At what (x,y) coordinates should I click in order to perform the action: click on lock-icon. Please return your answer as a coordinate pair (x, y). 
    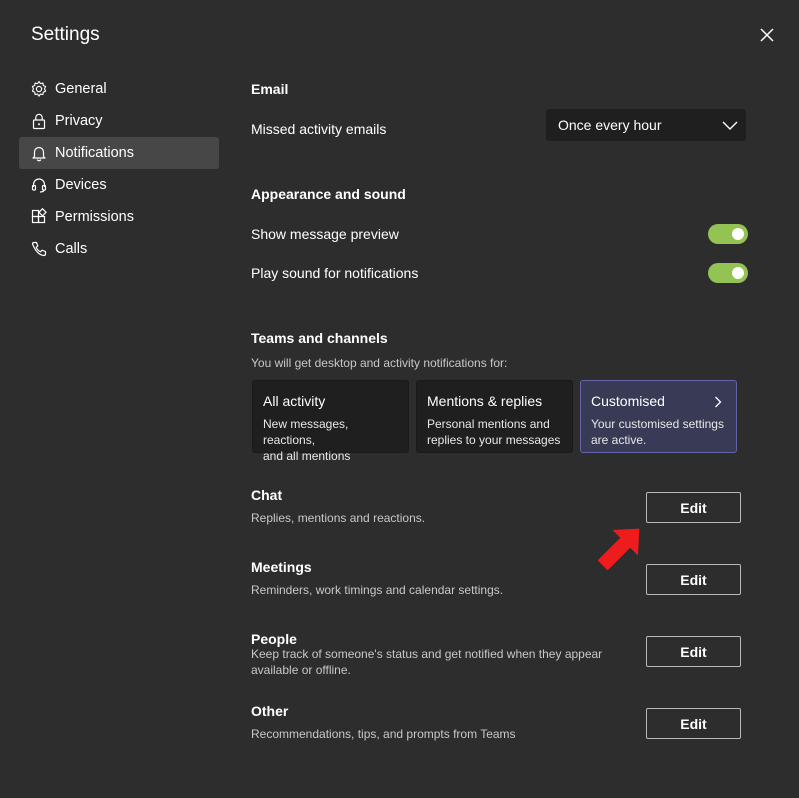
    Looking at the image, I should click on (39, 121).